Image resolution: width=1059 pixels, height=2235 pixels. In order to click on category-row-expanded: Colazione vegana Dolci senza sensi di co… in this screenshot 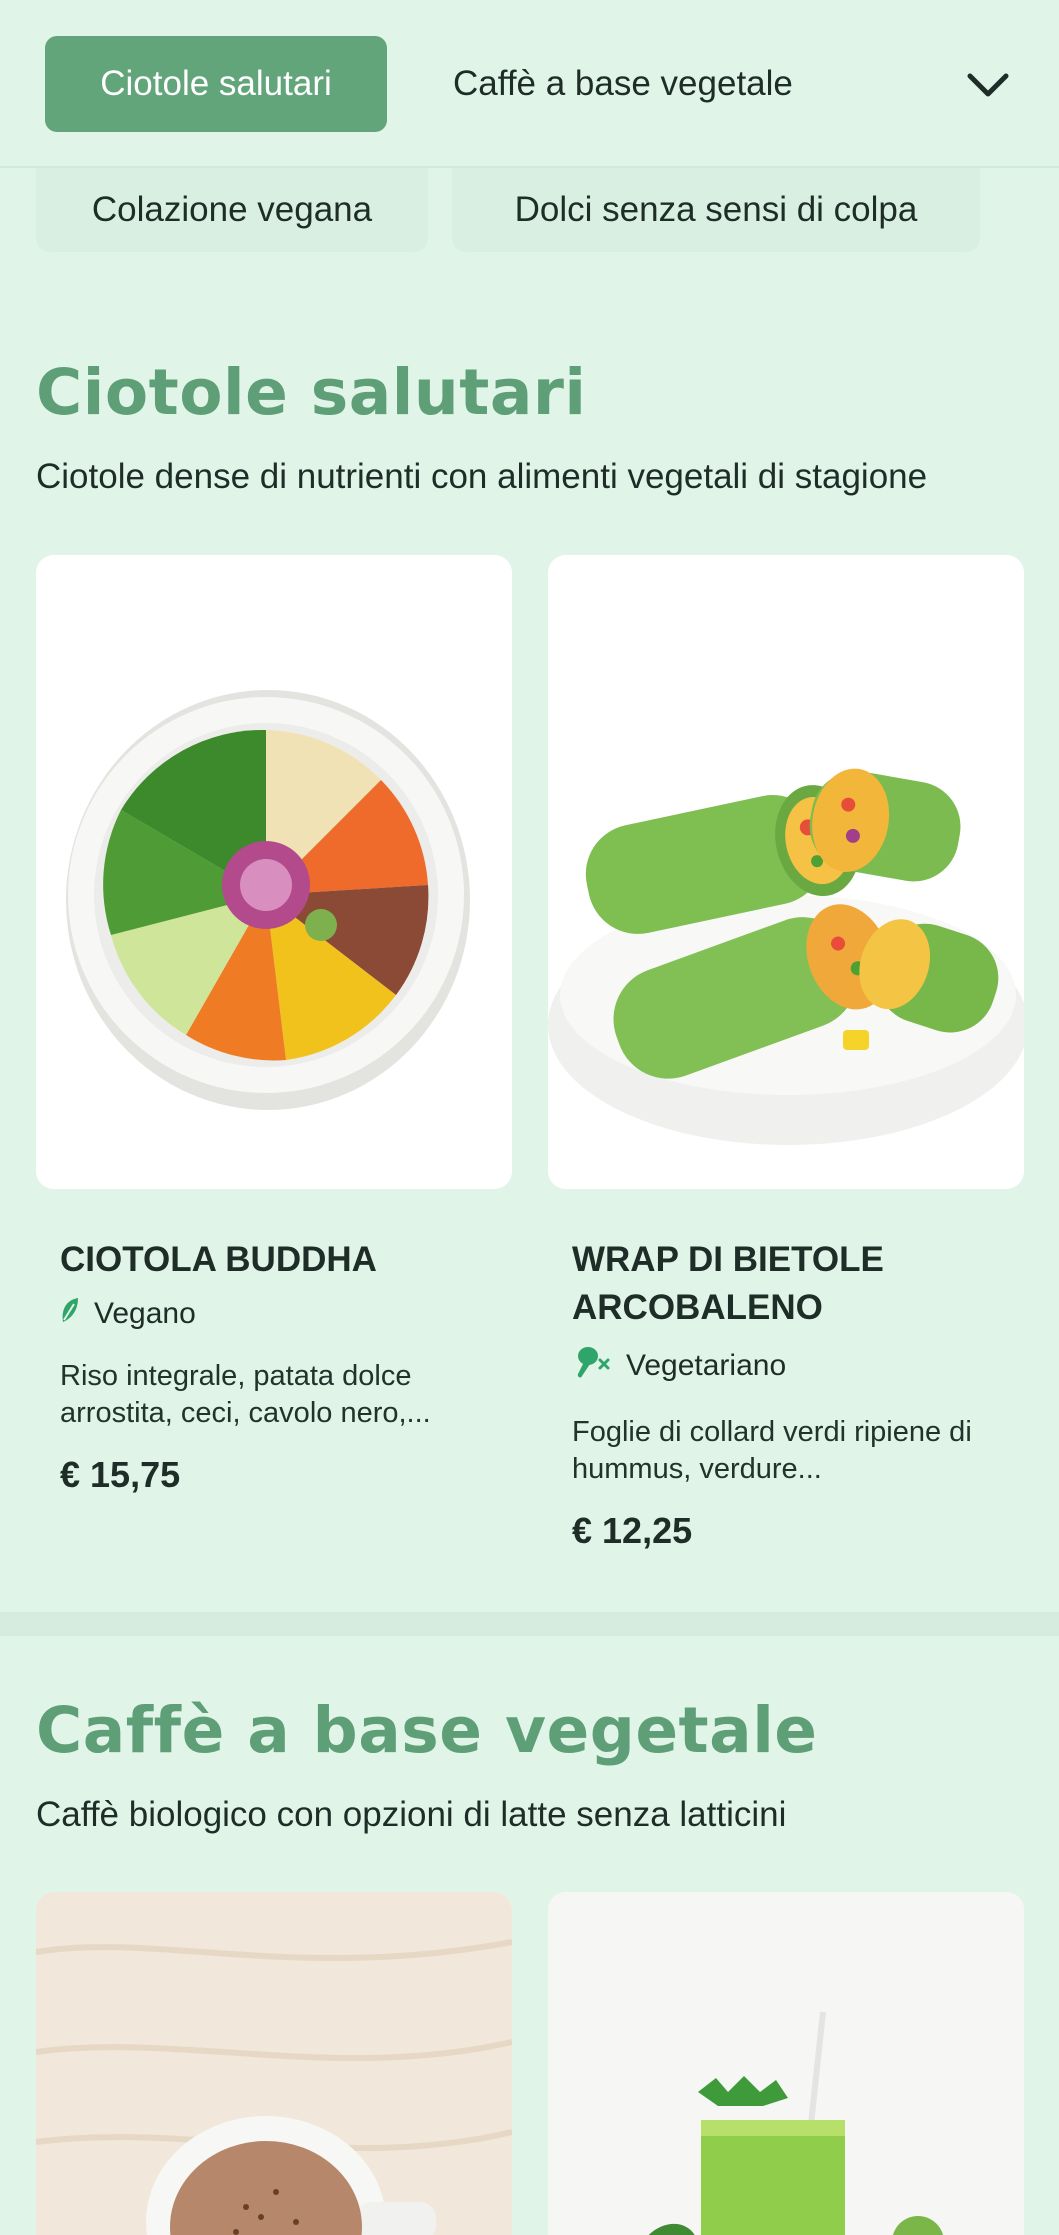, I will do `click(529, 210)`.